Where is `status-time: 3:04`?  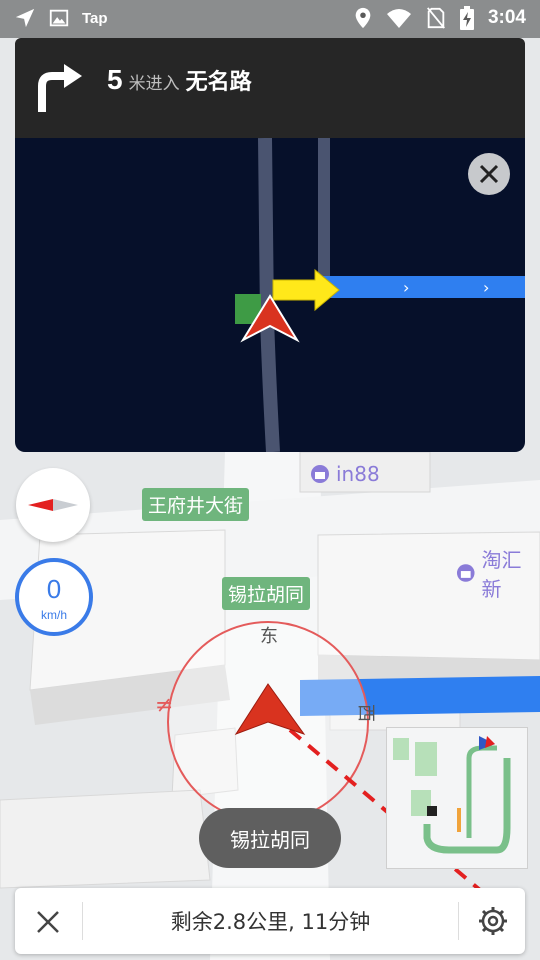 status-time: 3:04 is located at coordinates (506, 17).